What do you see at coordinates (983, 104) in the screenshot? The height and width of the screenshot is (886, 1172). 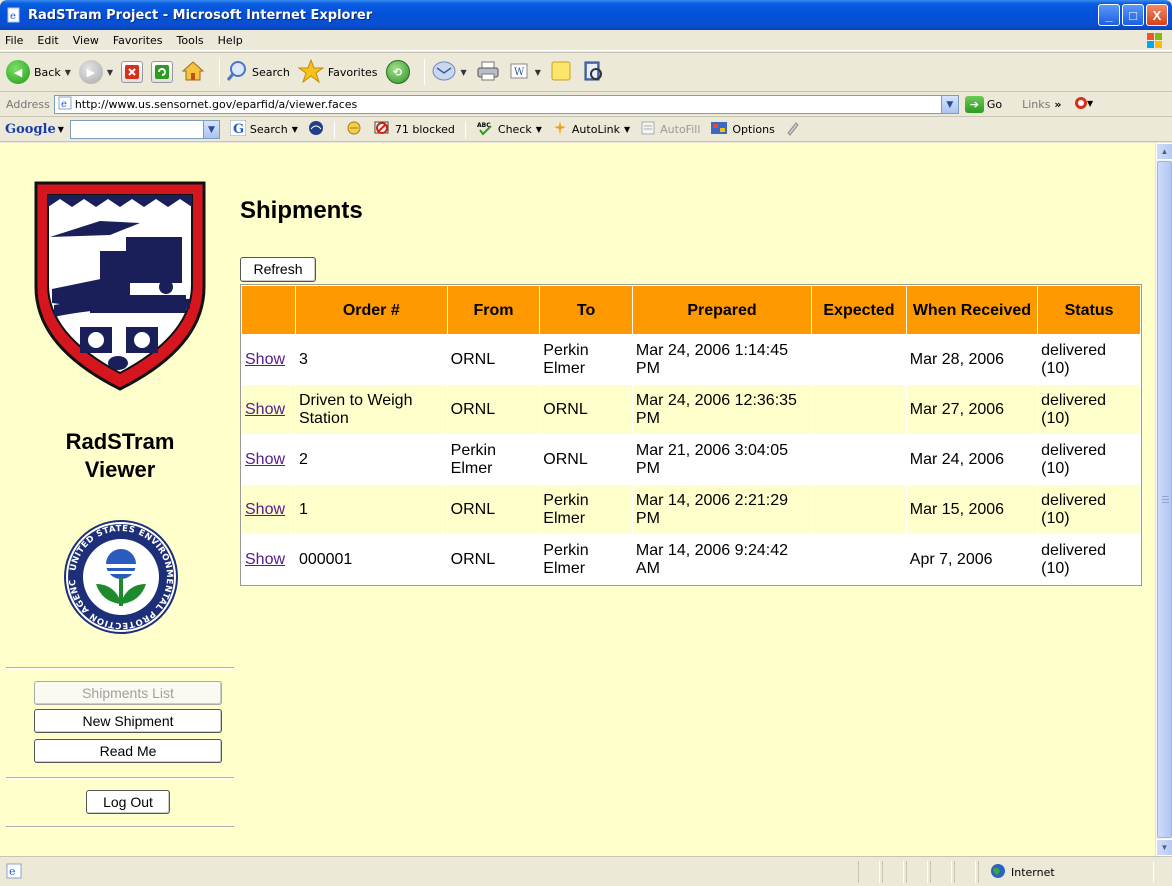 I see `go-button: ➔ Go` at bounding box center [983, 104].